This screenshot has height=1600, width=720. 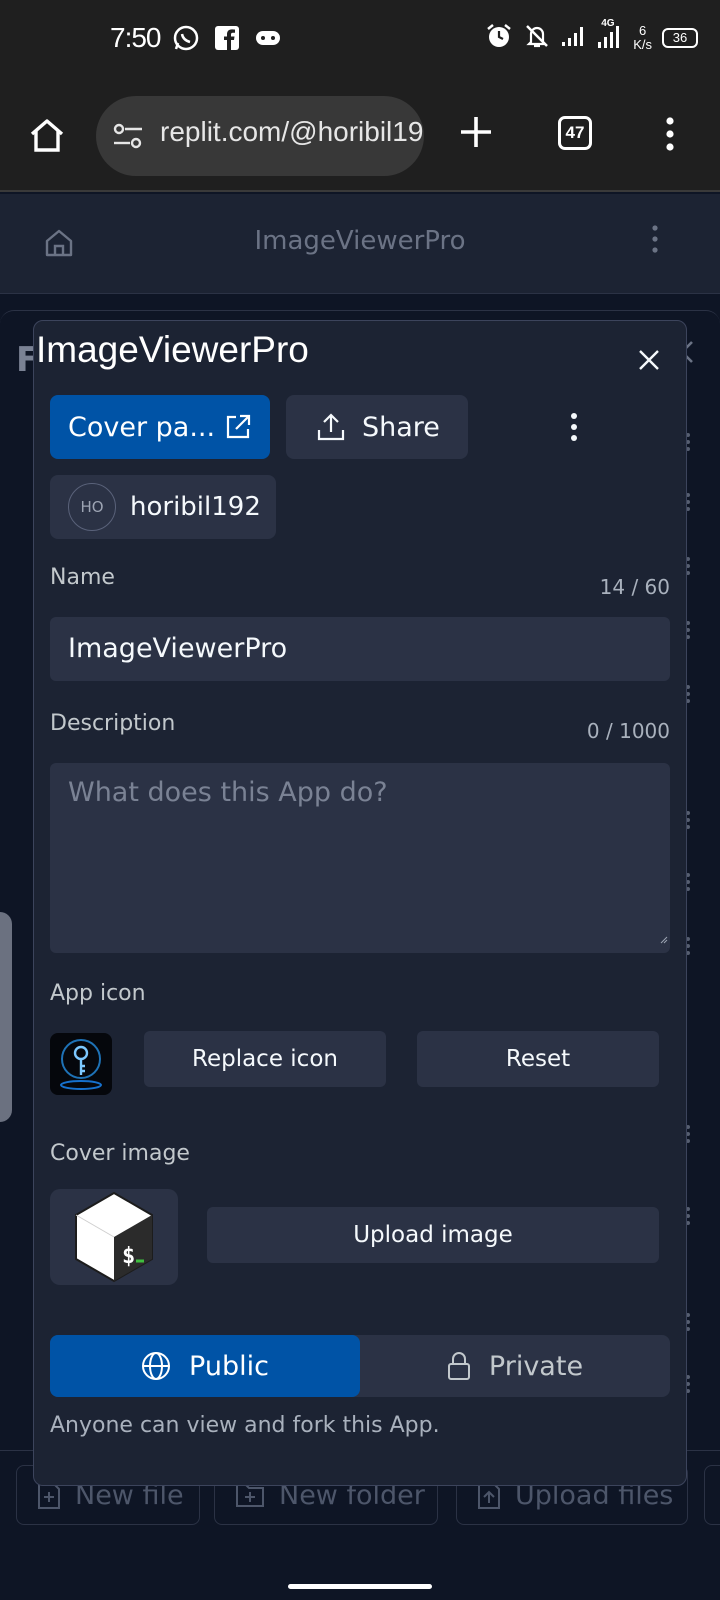 I want to click on app-icon-preview, so click(x=81, y=1064).